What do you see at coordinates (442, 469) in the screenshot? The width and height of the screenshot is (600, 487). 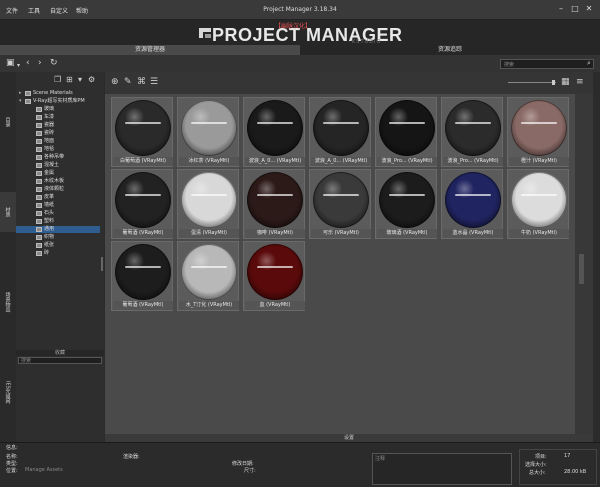 I see `note-field: 注释` at bounding box center [442, 469].